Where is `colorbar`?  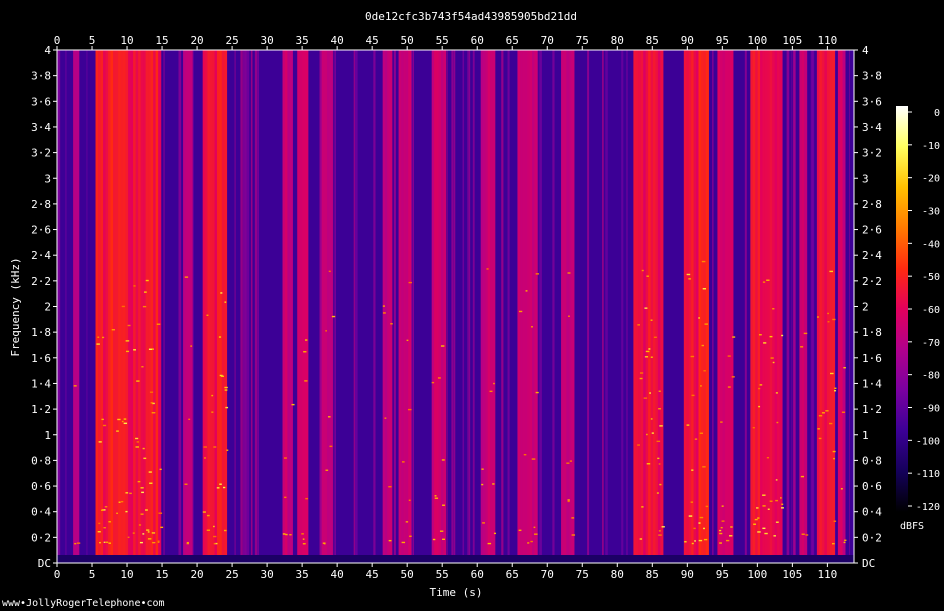
colorbar is located at coordinates (902, 309).